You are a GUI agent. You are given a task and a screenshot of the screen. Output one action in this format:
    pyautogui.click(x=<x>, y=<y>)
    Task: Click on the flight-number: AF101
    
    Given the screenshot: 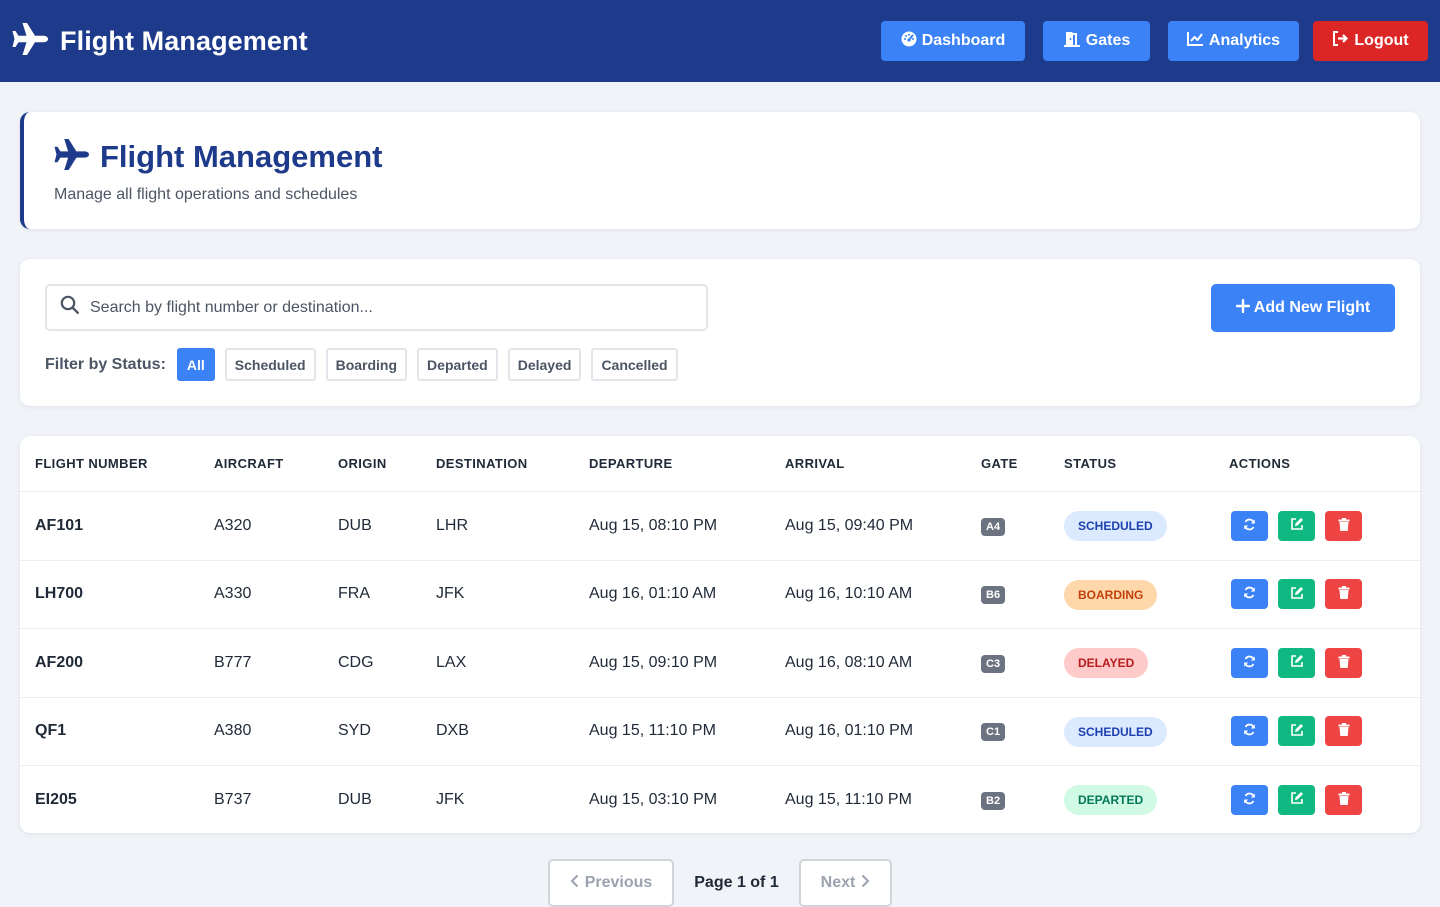 What is the action you would take?
    pyautogui.click(x=59, y=525)
    